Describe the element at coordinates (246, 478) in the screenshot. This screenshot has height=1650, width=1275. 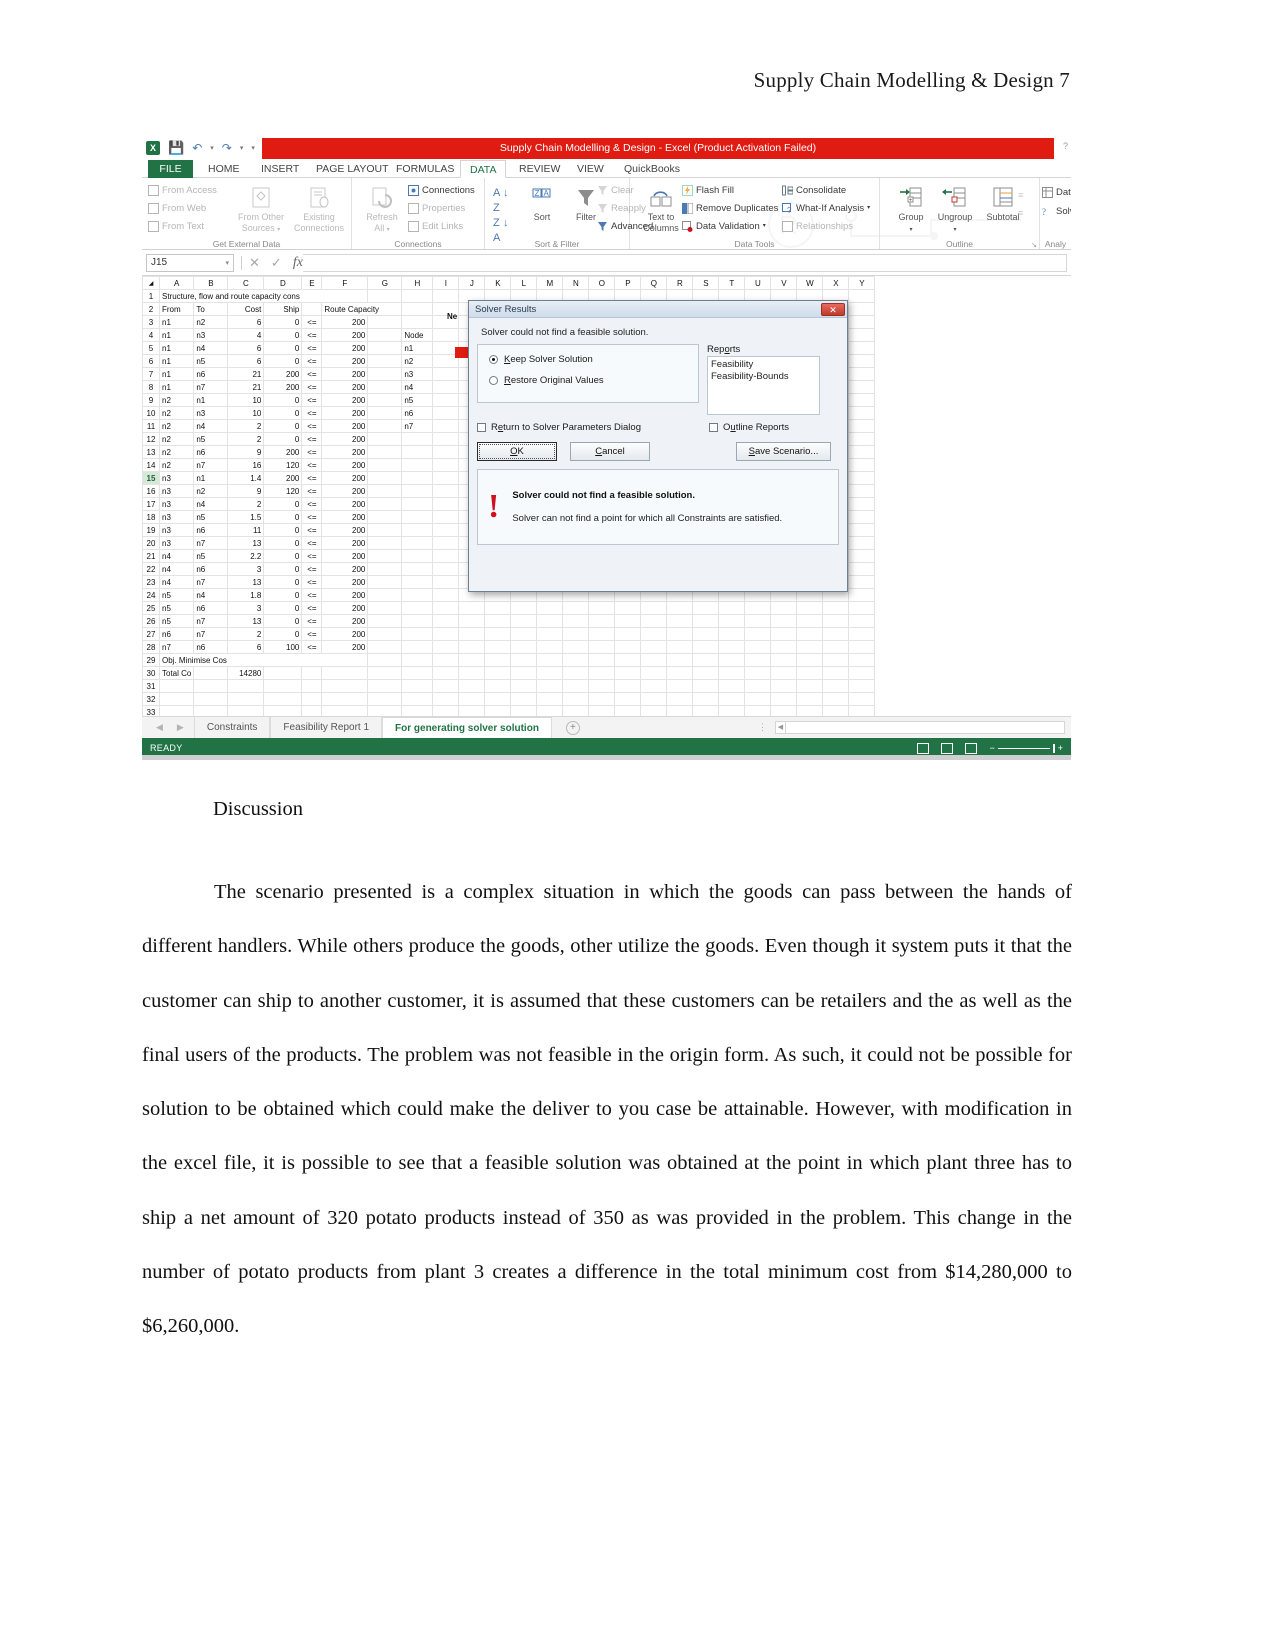
I see `cell-C15: 1.4` at that location.